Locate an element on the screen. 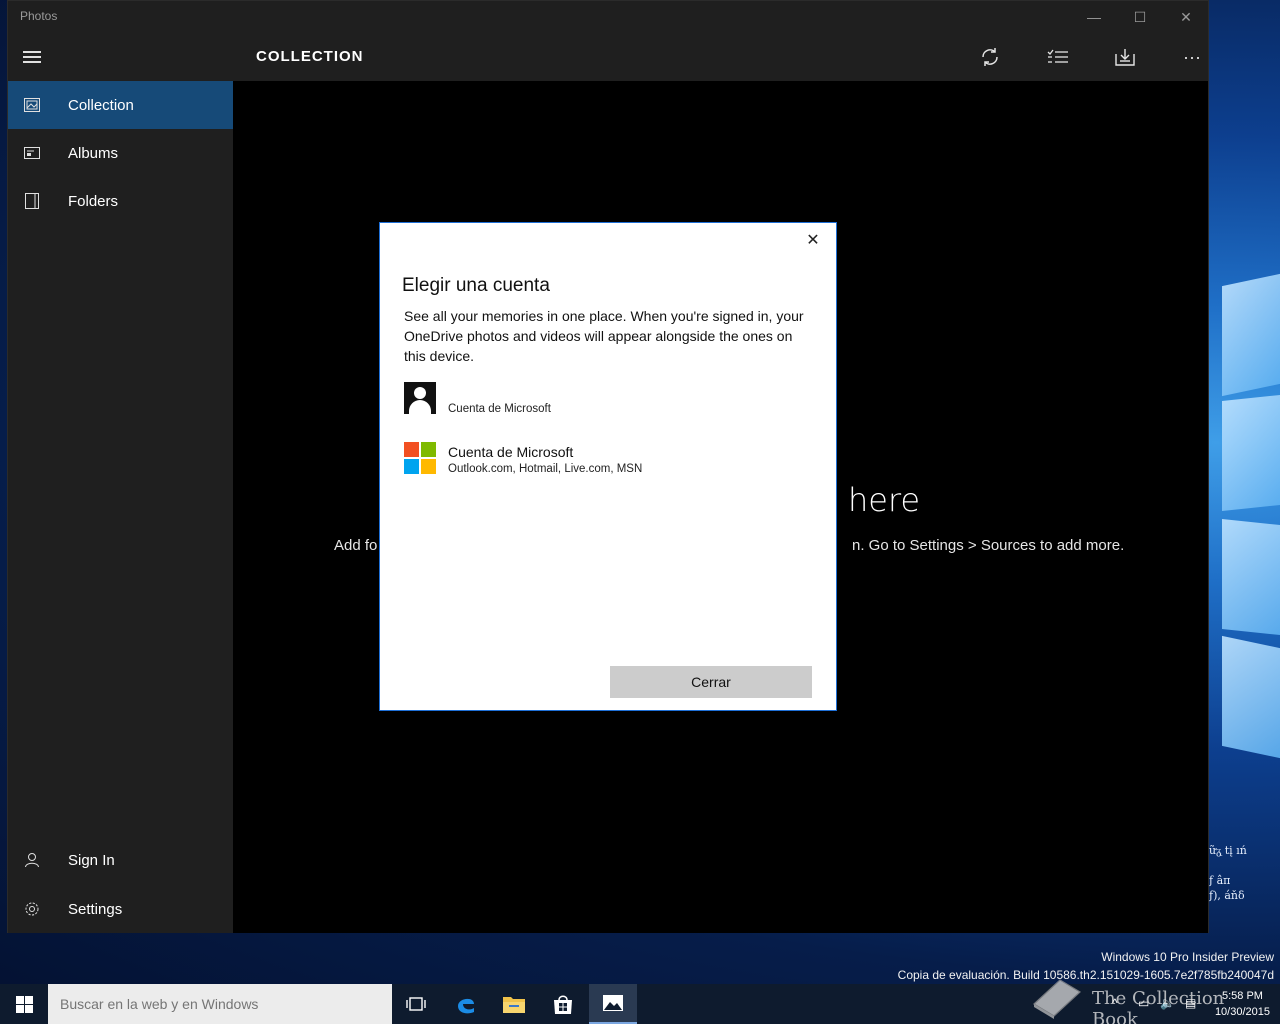 The image size is (1280, 1024). hamburger-icon is located at coordinates (32, 57).